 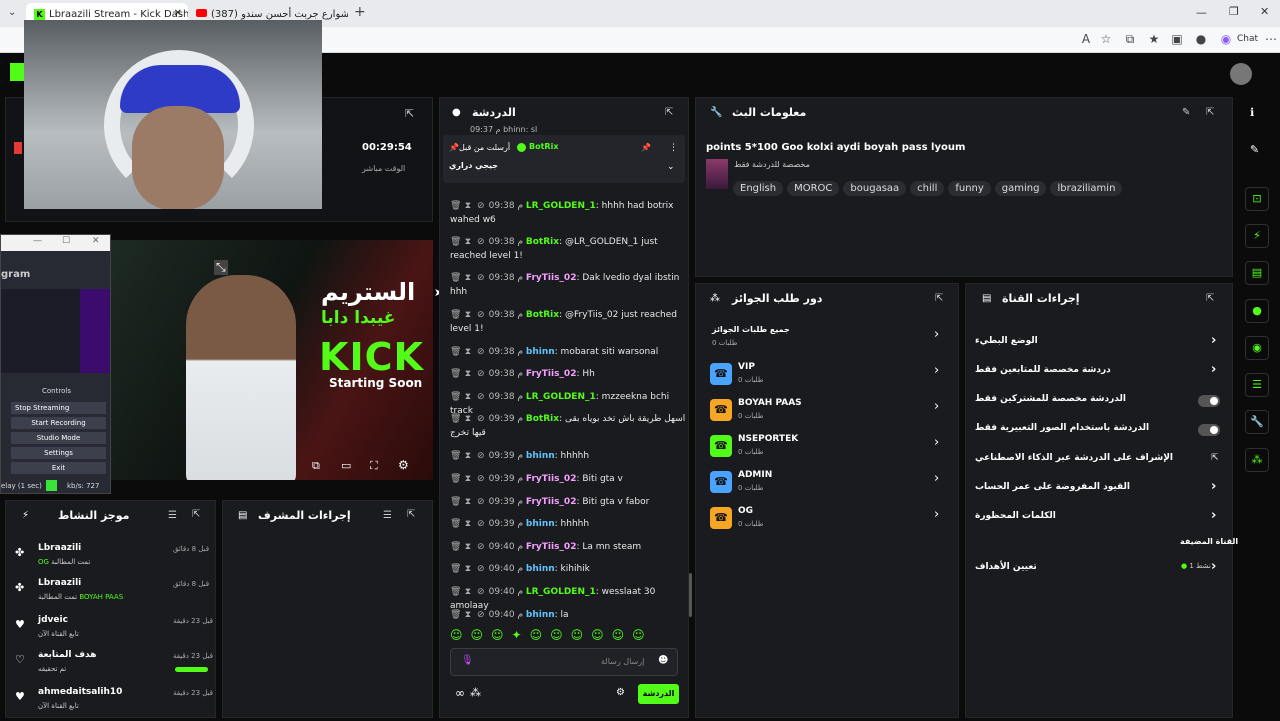 I want to click on reward-role-row: ☎ OG 0 طلبات ›, so click(x=830, y=520).